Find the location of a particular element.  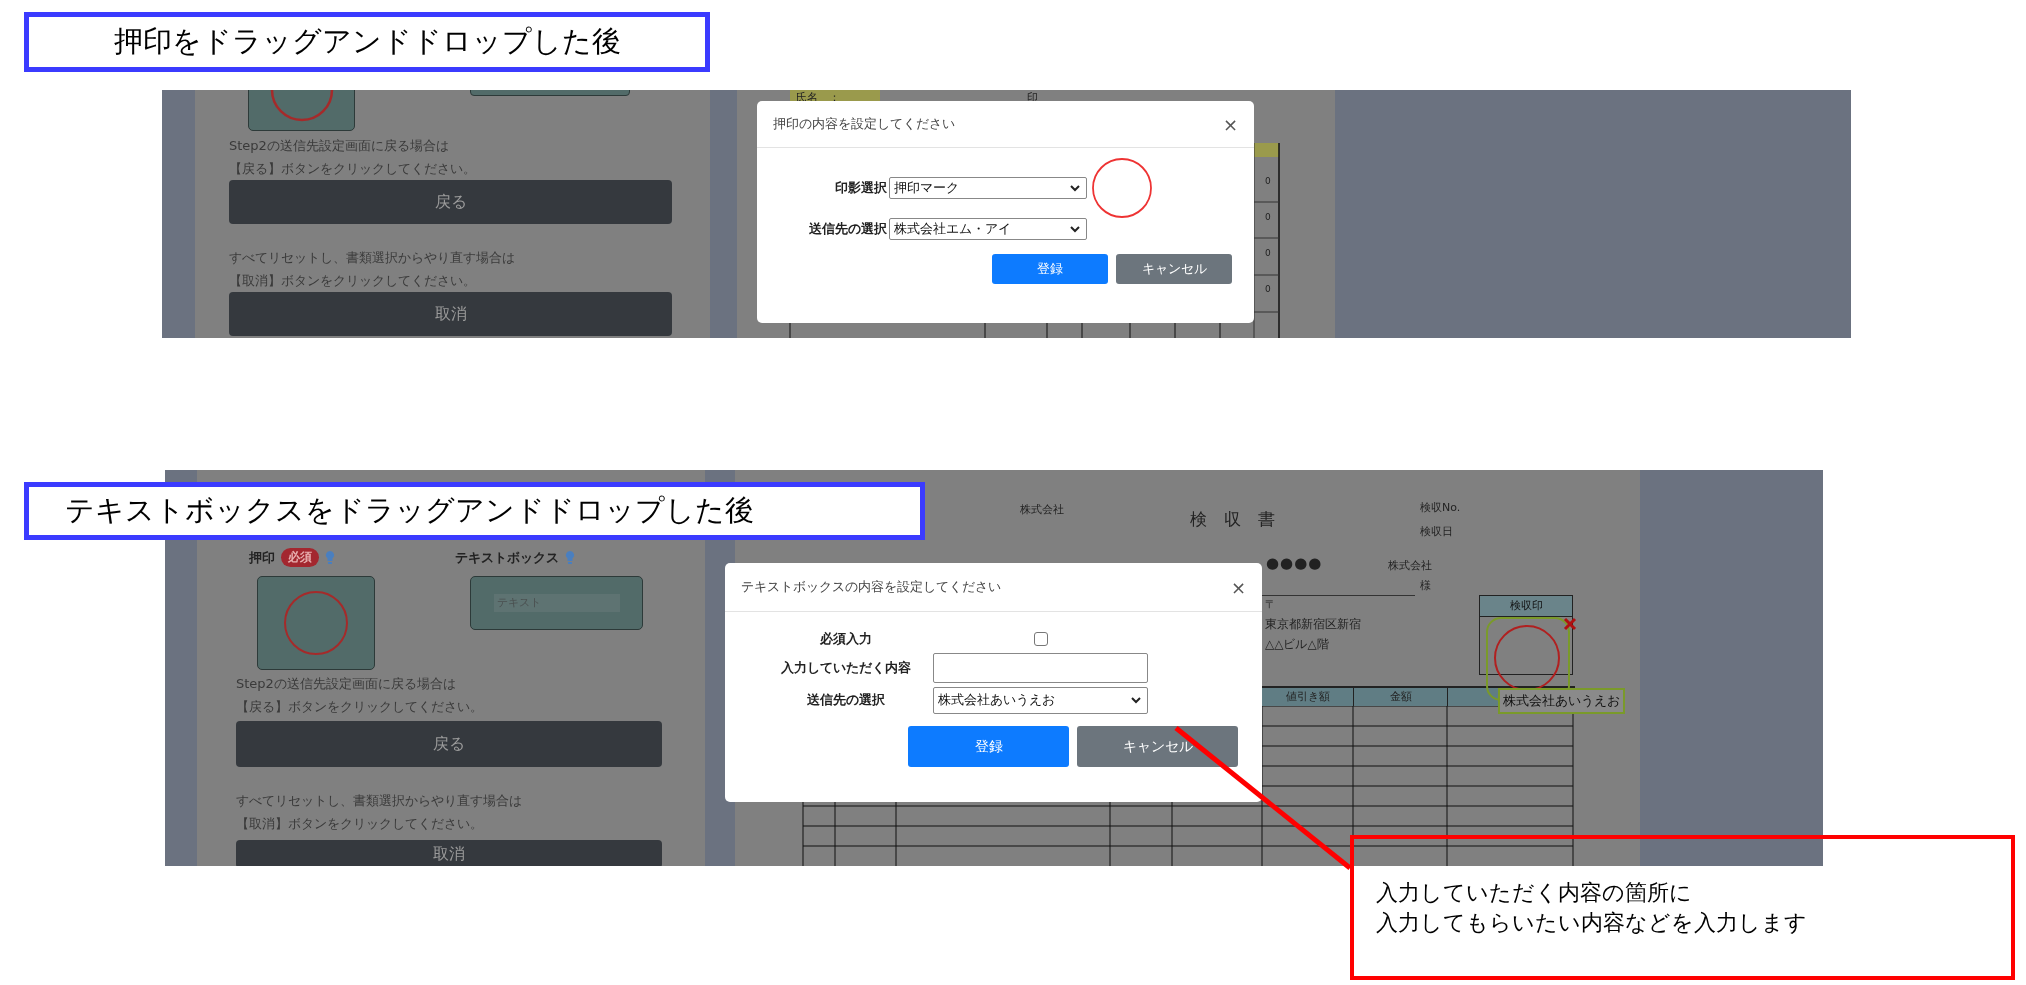

document-title: 検 収 書 is located at coordinates (1232, 519).